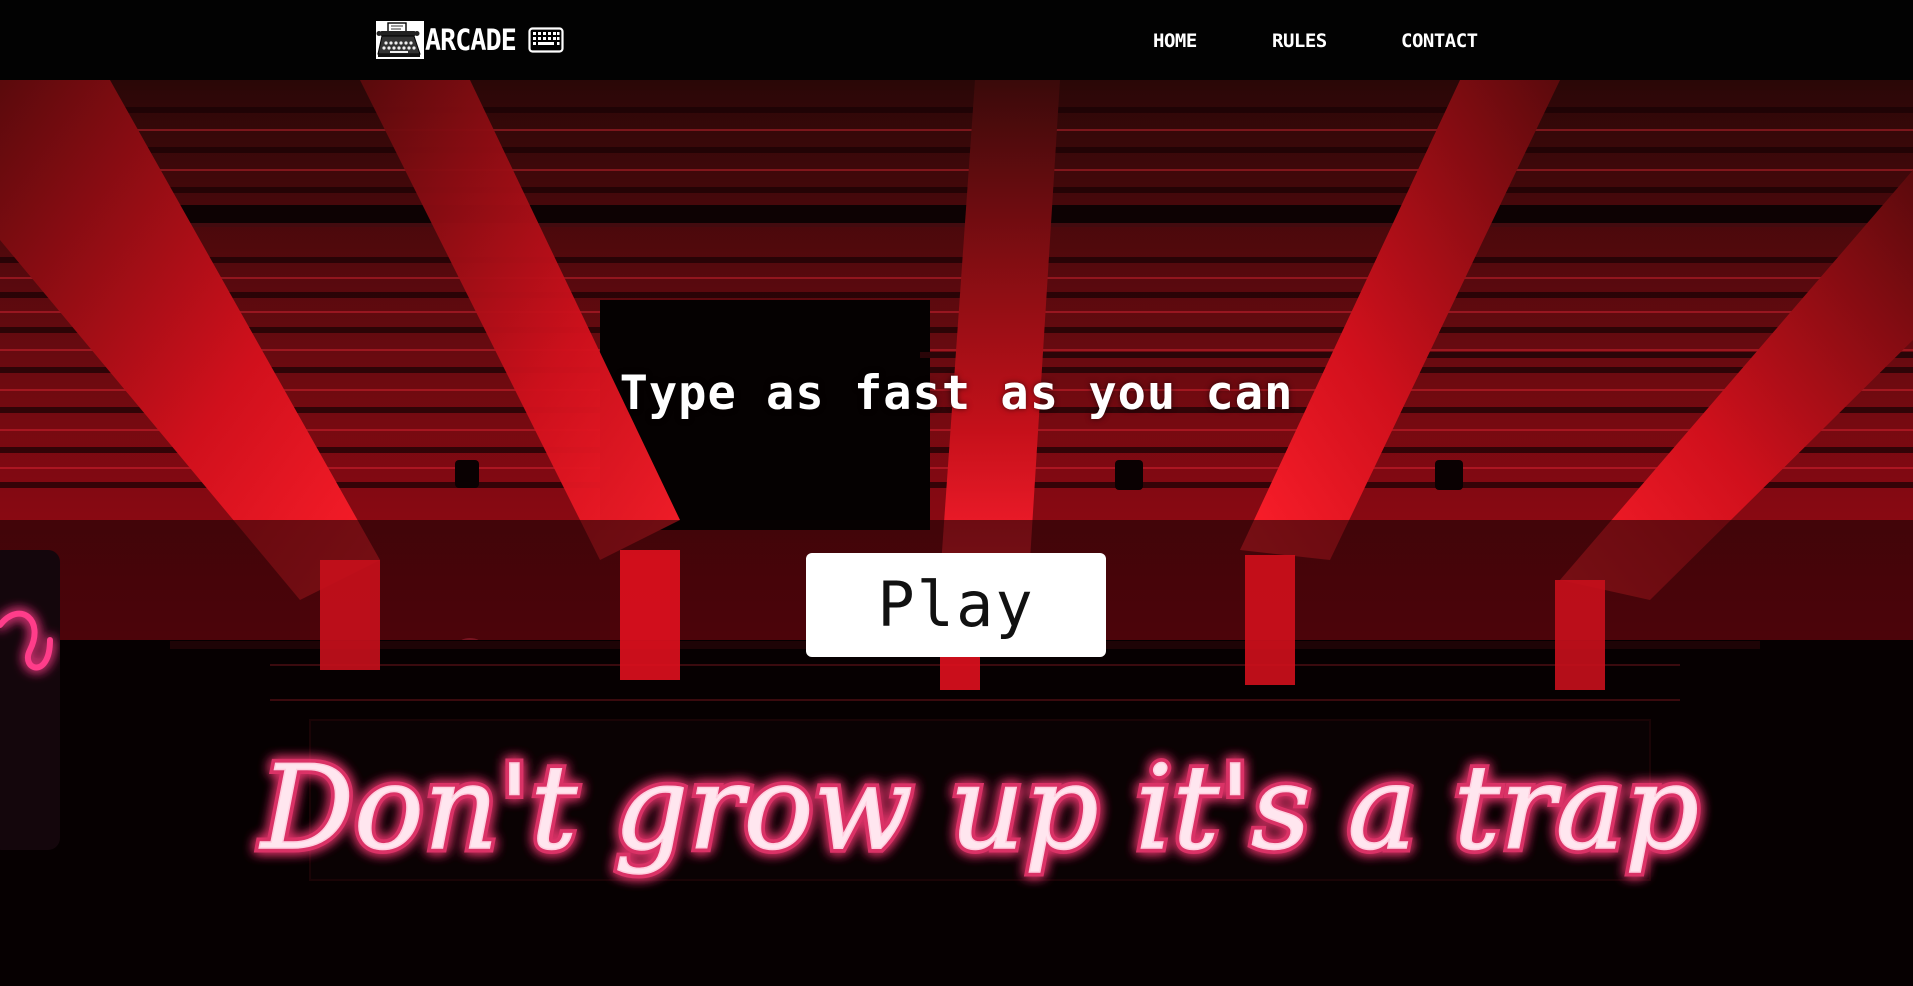  What do you see at coordinates (956, 605) in the screenshot?
I see `play-button: Play` at bounding box center [956, 605].